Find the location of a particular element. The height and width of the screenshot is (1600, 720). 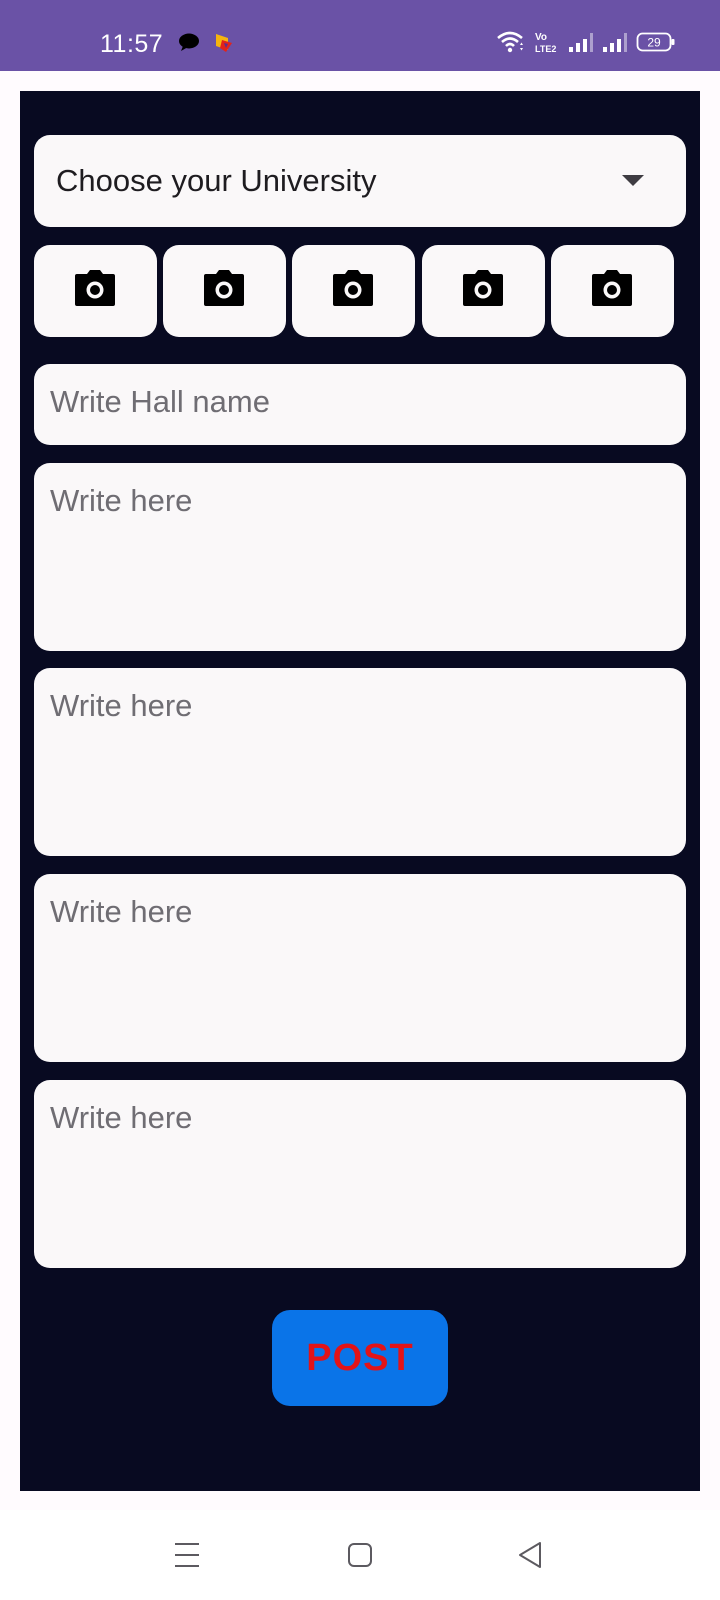

text-area-2: Write here is located at coordinates (360, 762).